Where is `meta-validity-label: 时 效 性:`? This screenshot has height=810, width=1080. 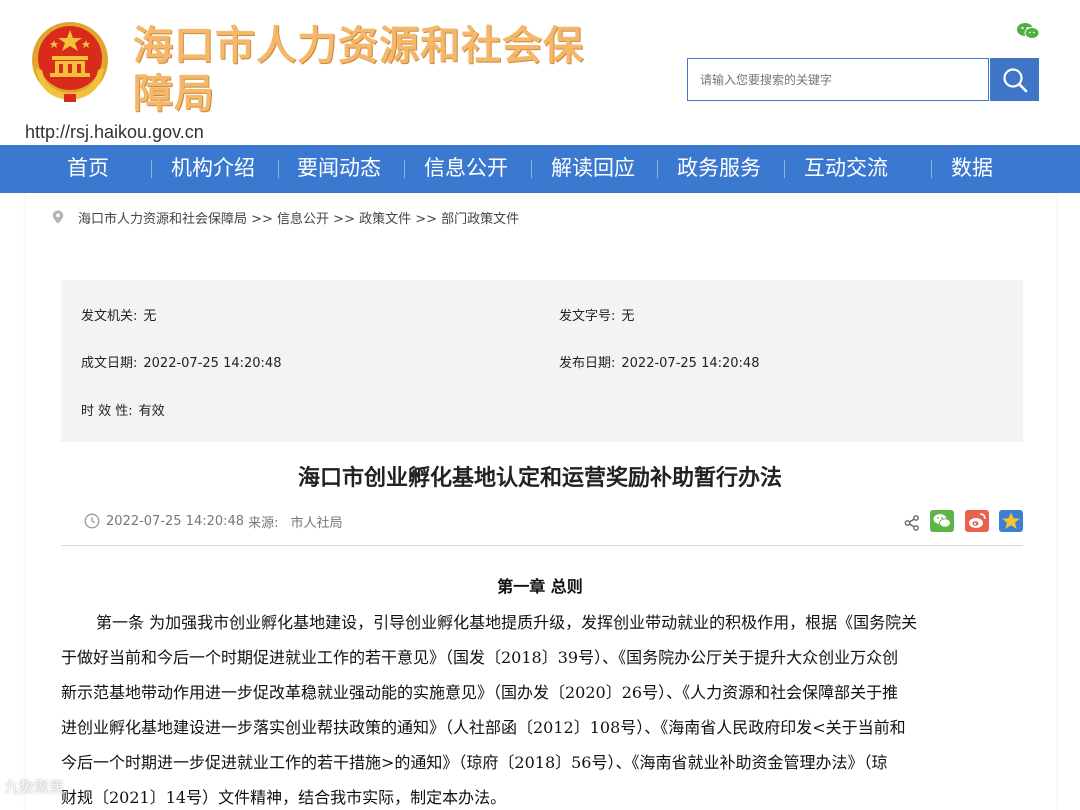 meta-validity-label: 时 效 性: is located at coordinates (107, 411).